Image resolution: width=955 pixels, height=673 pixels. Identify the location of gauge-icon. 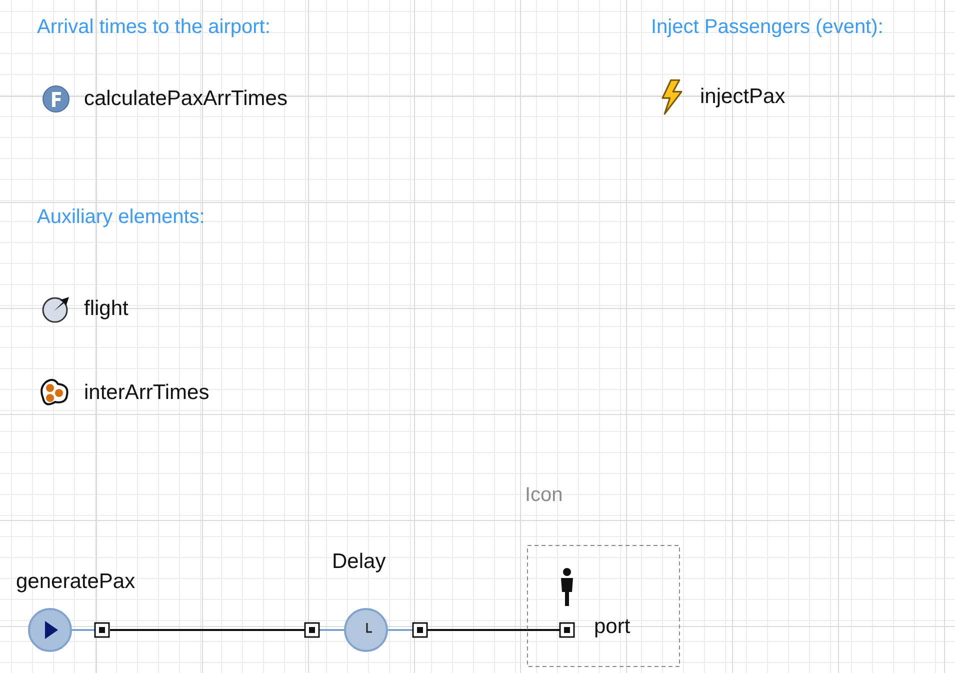
(56, 309).